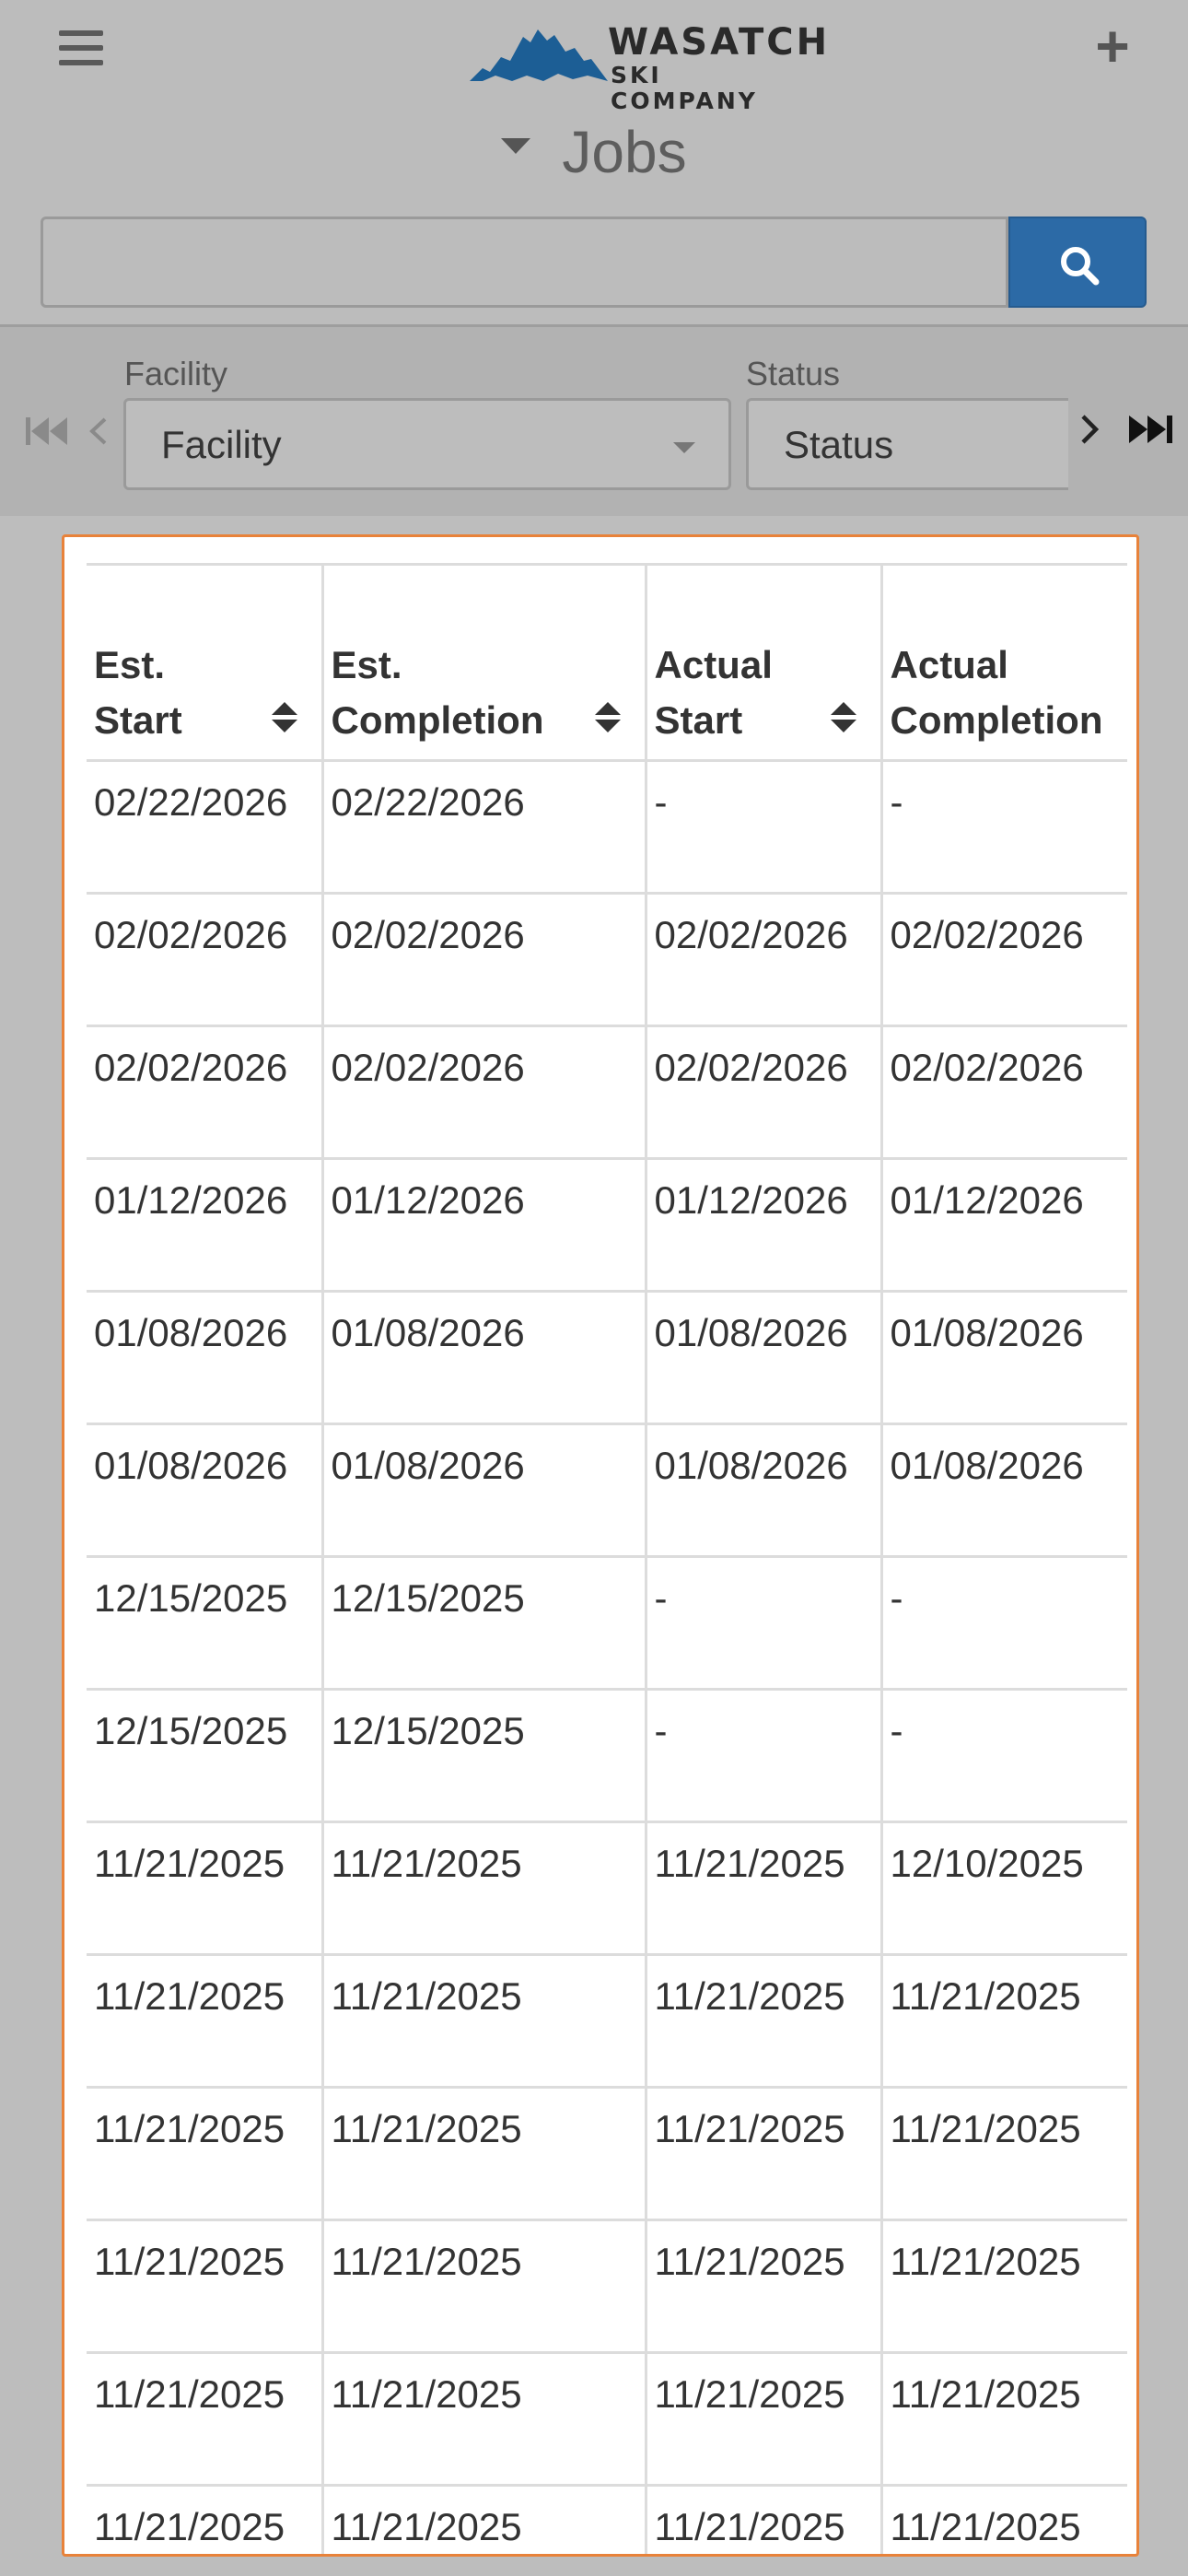  Describe the element at coordinates (839, 444) in the screenshot. I see `status-select-value: Status` at that location.